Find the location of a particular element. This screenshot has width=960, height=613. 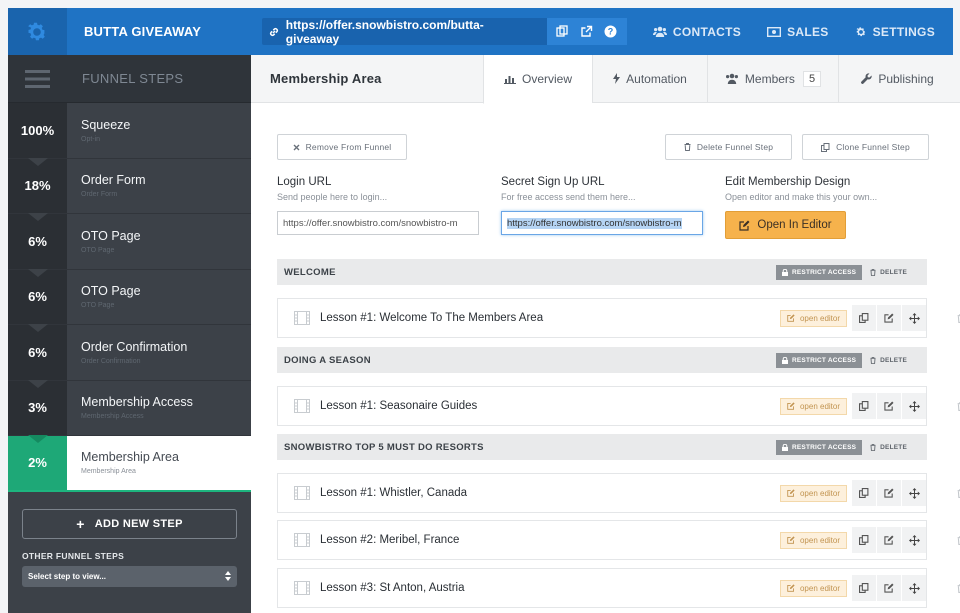

membership-design-title: Edit Membership Design is located at coordinates (788, 182).